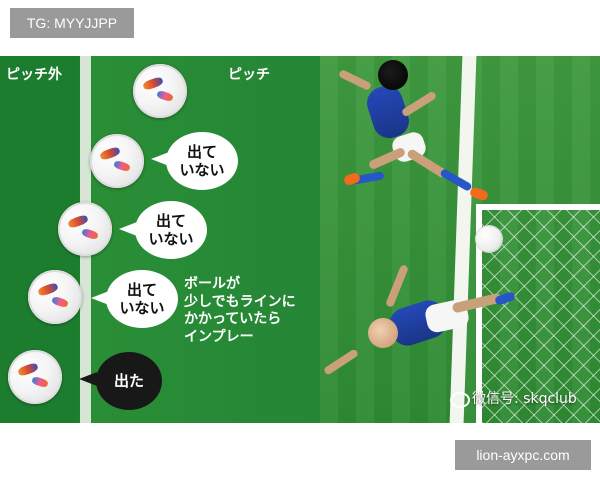 The height and width of the screenshot is (480, 600). What do you see at coordinates (72, 23) in the screenshot?
I see `tg-tag: TG: MYYJJPP` at bounding box center [72, 23].